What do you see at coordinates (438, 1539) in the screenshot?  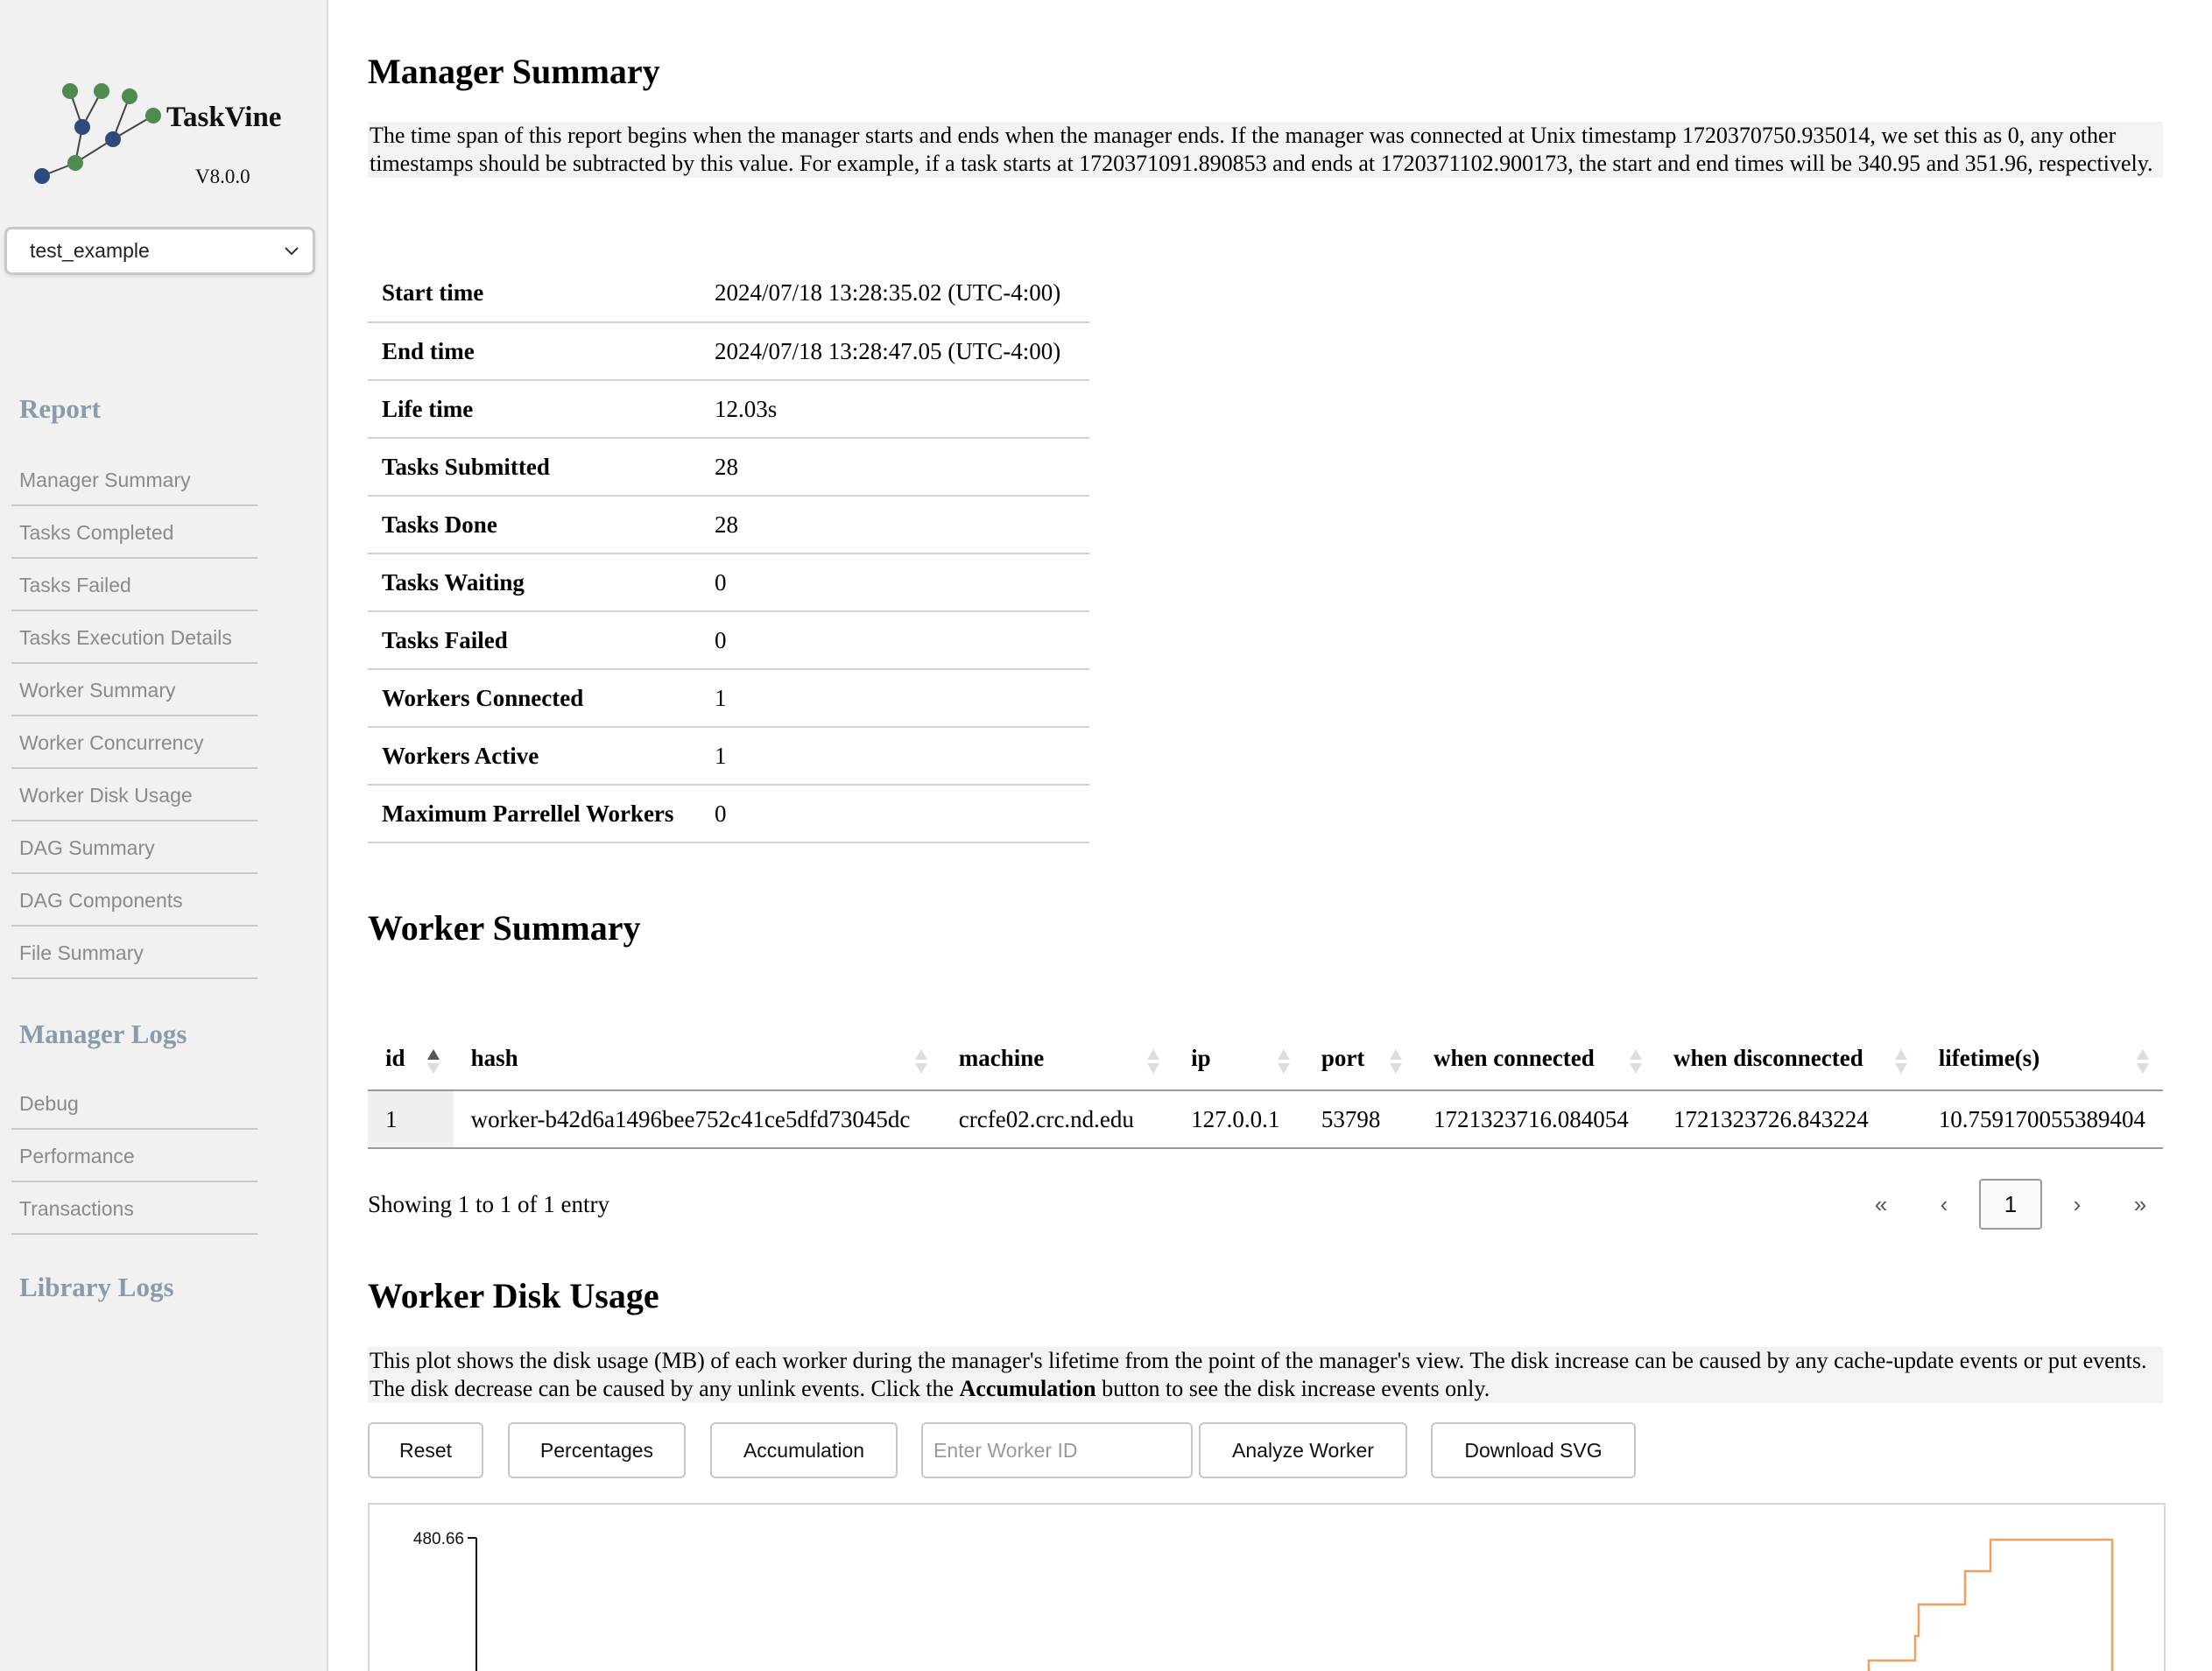 I see `y-axis-max-label: 480.66` at bounding box center [438, 1539].